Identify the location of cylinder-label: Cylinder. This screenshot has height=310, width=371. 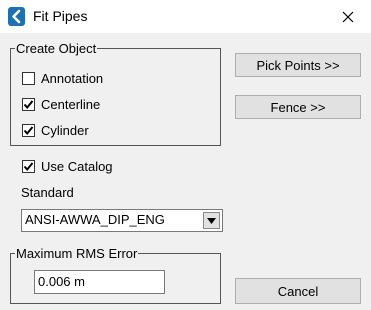
(65, 130).